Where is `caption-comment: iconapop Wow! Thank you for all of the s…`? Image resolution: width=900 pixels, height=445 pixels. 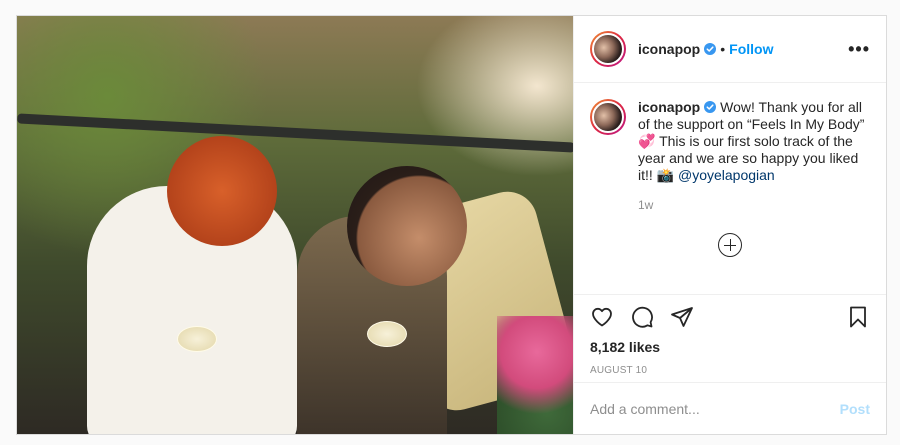
caption-comment: iconapop Wow! Thank you for all of the s… is located at coordinates (730, 141).